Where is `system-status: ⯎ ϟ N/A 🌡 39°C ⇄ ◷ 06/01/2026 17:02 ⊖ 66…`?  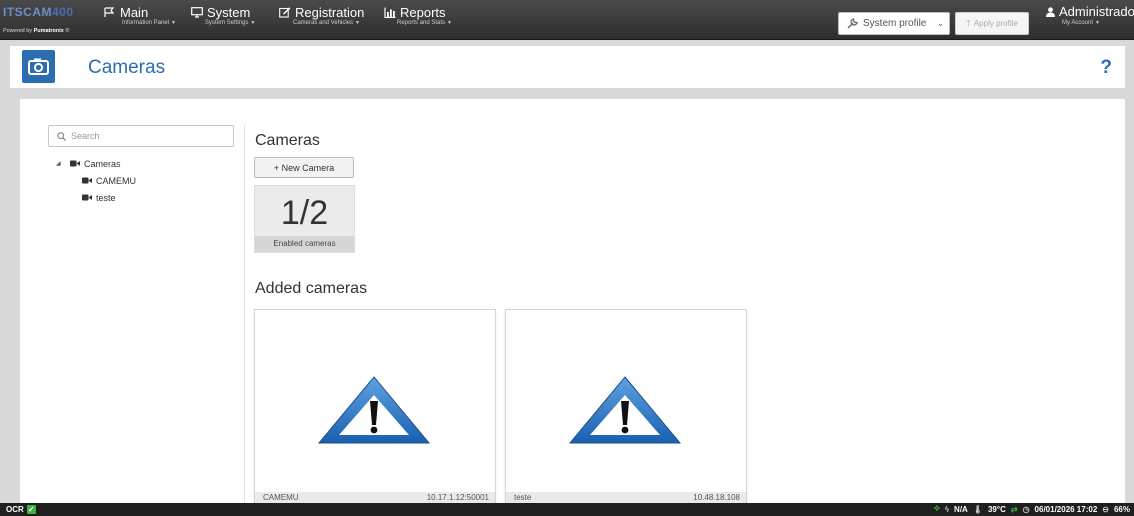
system-status: ⯎ ϟ N/A 🌡 39°C ⇄ ◷ 06/01/2026 17:02 ⊖ 66… is located at coordinates (1032, 509).